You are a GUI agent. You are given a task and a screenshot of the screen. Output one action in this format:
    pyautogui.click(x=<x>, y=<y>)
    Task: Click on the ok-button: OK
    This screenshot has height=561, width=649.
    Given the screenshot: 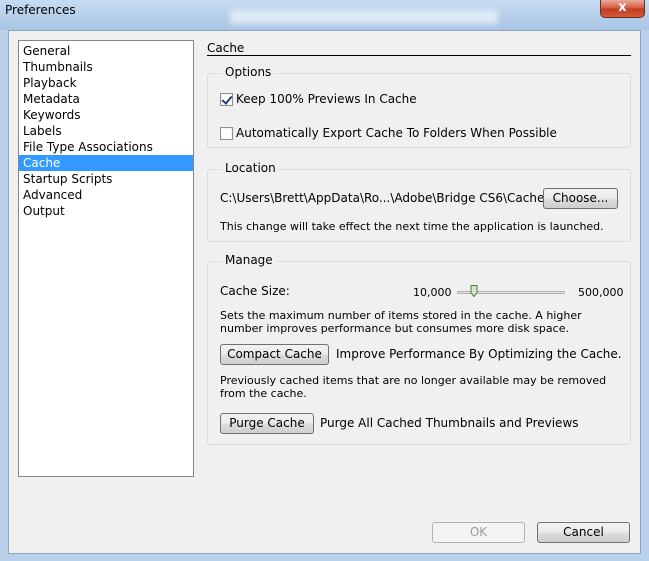 What is the action you would take?
    pyautogui.click(x=478, y=532)
    